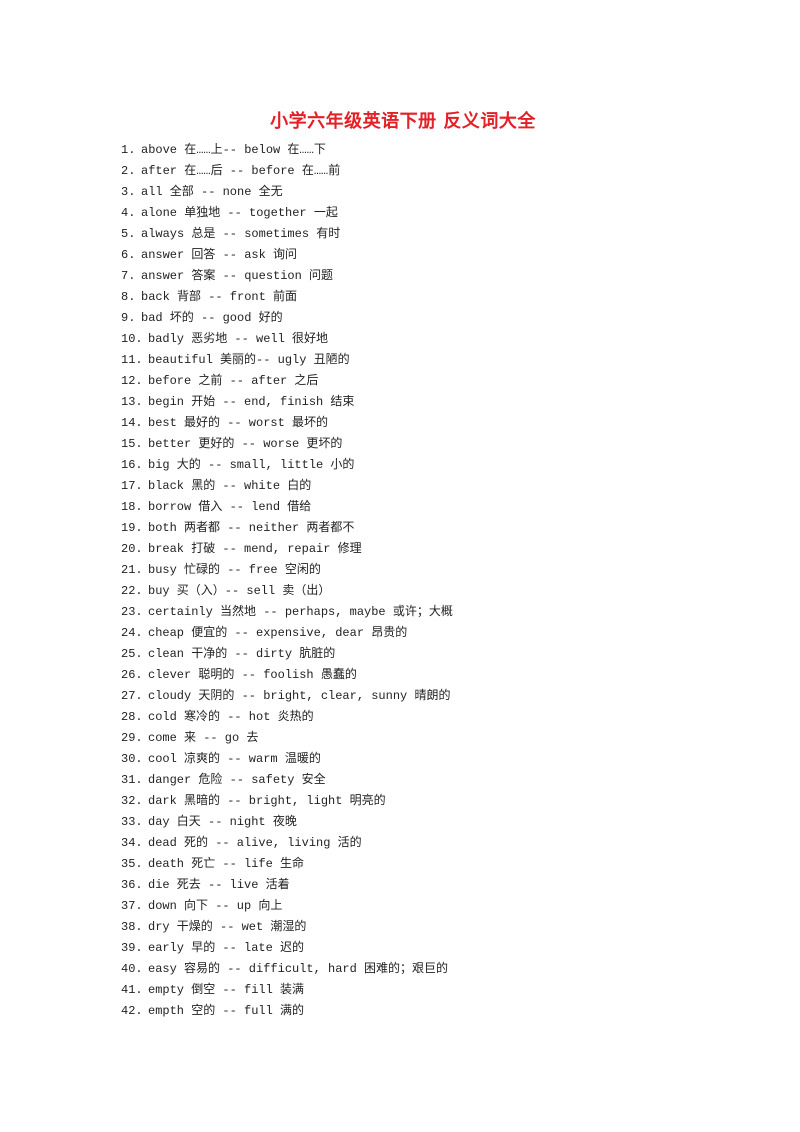 This screenshot has width=800, height=1132. I want to click on item-number: 23., so click(132, 612).